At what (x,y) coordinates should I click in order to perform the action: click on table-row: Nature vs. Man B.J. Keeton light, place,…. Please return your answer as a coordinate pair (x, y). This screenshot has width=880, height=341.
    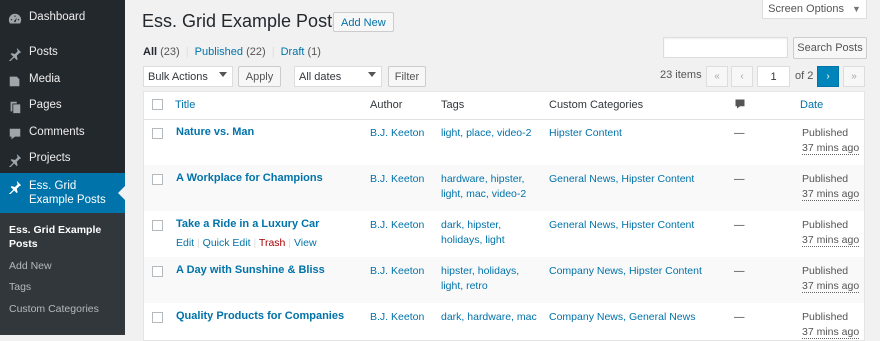
    Looking at the image, I should click on (504, 142).